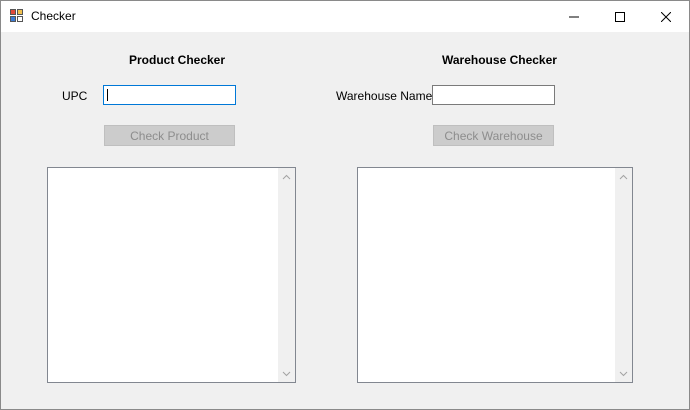 This screenshot has width=690, height=410. What do you see at coordinates (74, 96) in the screenshot?
I see `upc-label: UPC` at bounding box center [74, 96].